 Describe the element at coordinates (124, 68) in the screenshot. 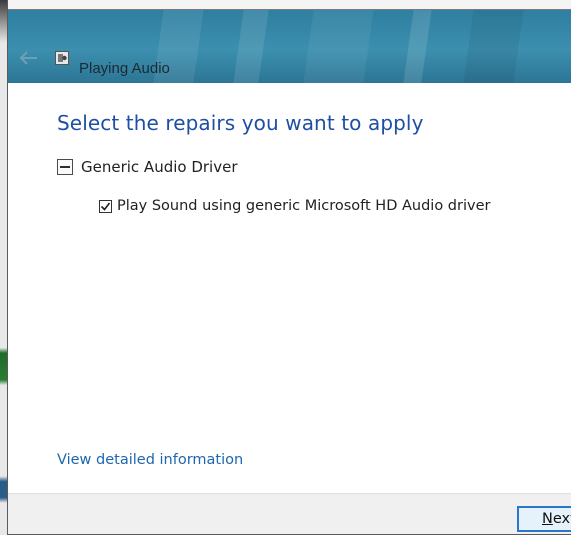

I see `window-title: Playing Audio` at that location.